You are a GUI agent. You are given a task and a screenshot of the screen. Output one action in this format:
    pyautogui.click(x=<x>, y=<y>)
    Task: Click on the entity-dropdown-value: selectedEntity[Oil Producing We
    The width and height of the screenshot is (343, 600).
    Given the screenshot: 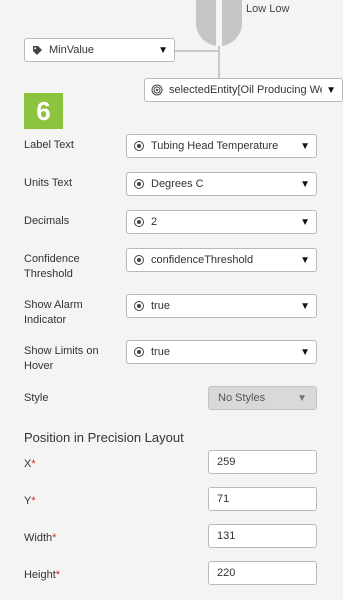 What is the action you would take?
    pyautogui.click(x=246, y=90)
    